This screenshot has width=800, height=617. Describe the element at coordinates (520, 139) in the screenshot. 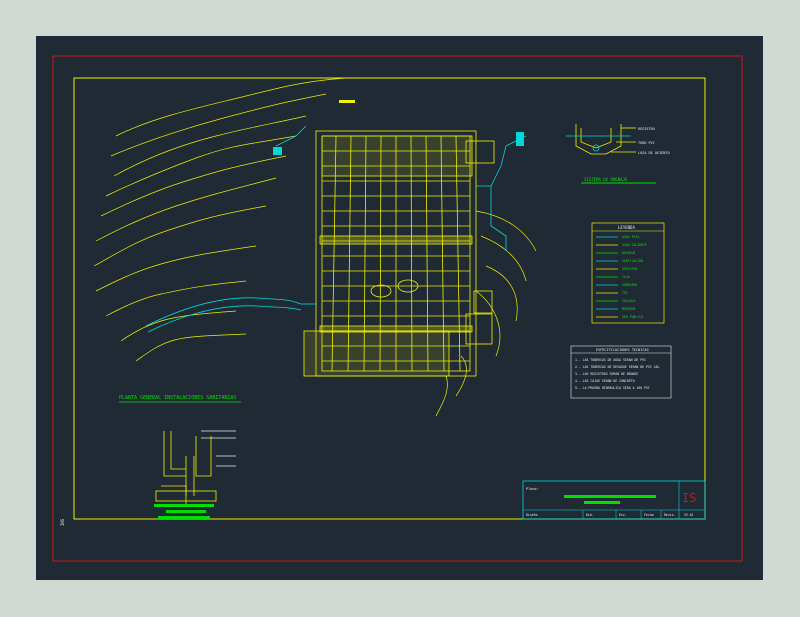

I see `marker-right` at that location.